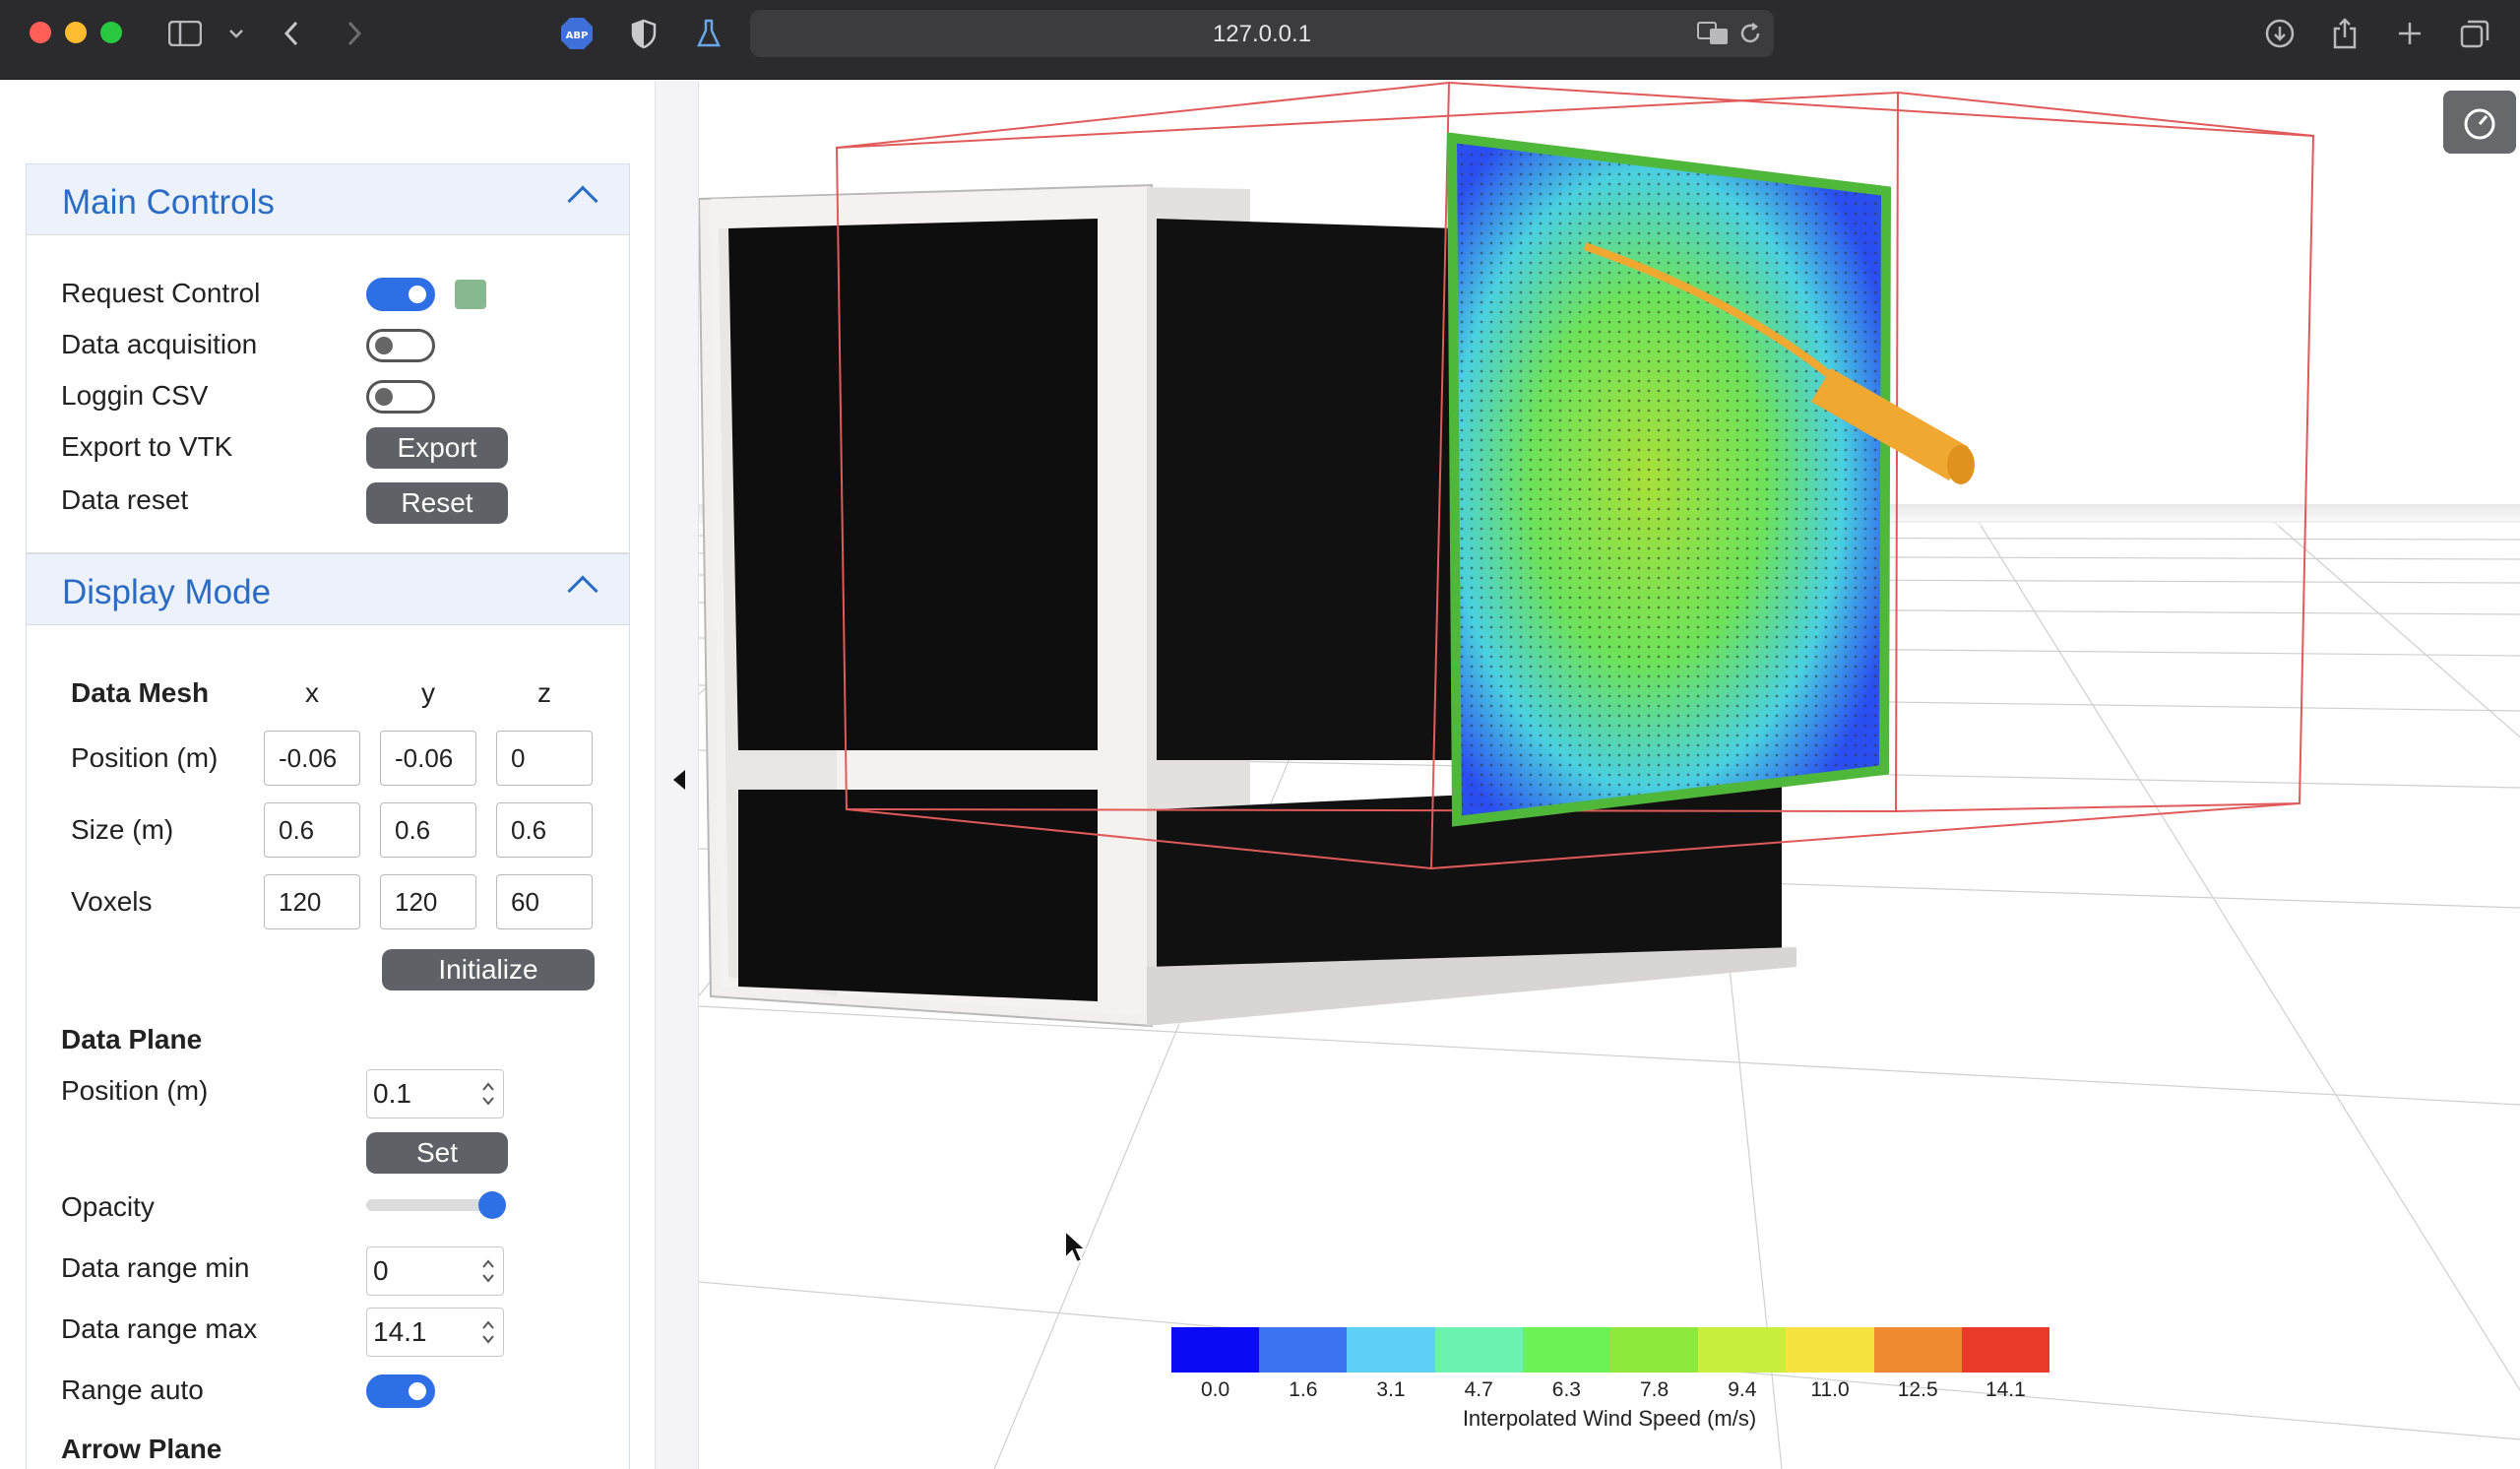 The width and height of the screenshot is (2520, 1469). Describe the element at coordinates (544, 830) in the screenshot. I see `mesh-size-z-input: 0.6` at that location.